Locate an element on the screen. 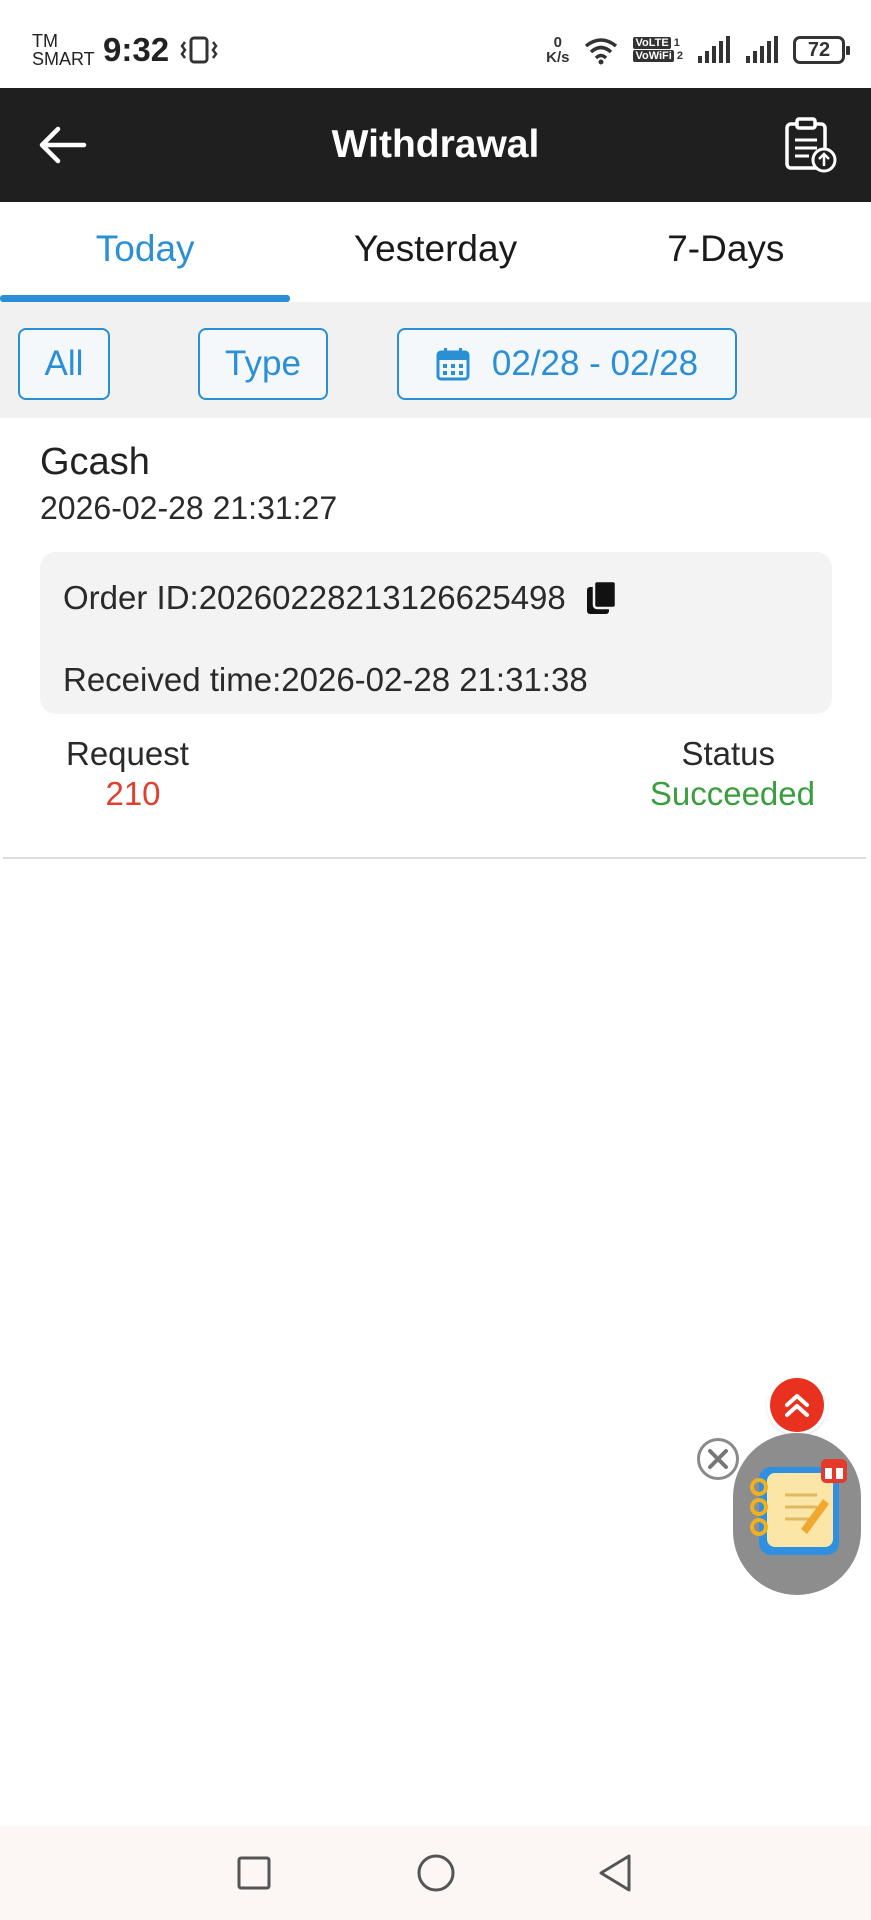 The image size is (871, 1920). date-tabs: Today Yesterday 7-Days is located at coordinates (435, 252).